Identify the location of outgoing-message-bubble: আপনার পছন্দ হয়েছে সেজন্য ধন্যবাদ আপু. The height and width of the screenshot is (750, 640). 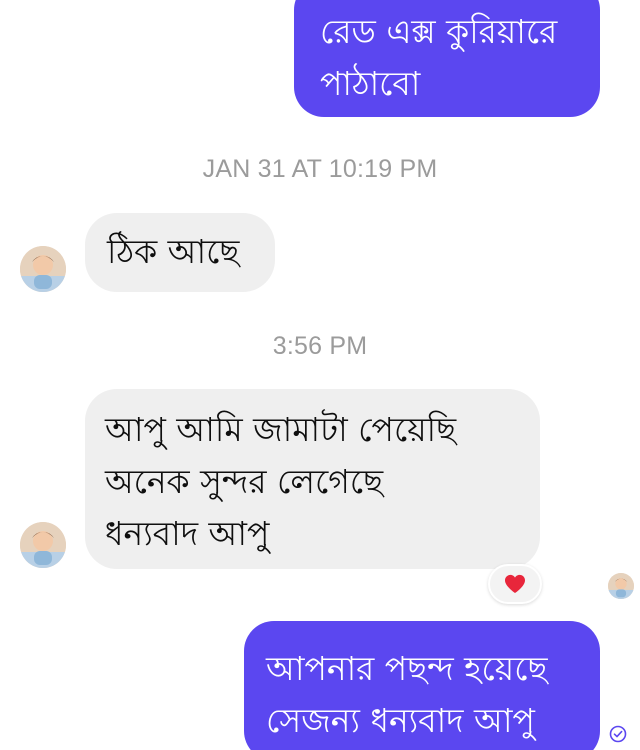
(422, 685).